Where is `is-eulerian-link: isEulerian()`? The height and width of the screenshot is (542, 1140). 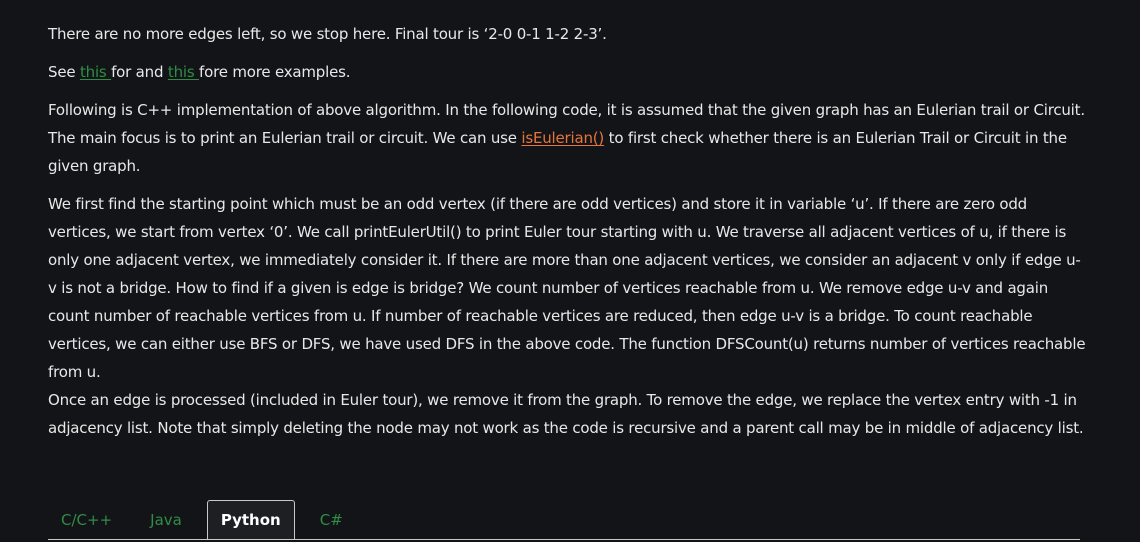
is-eulerian-link: isEulerian() is located at coordinates (562, 138).